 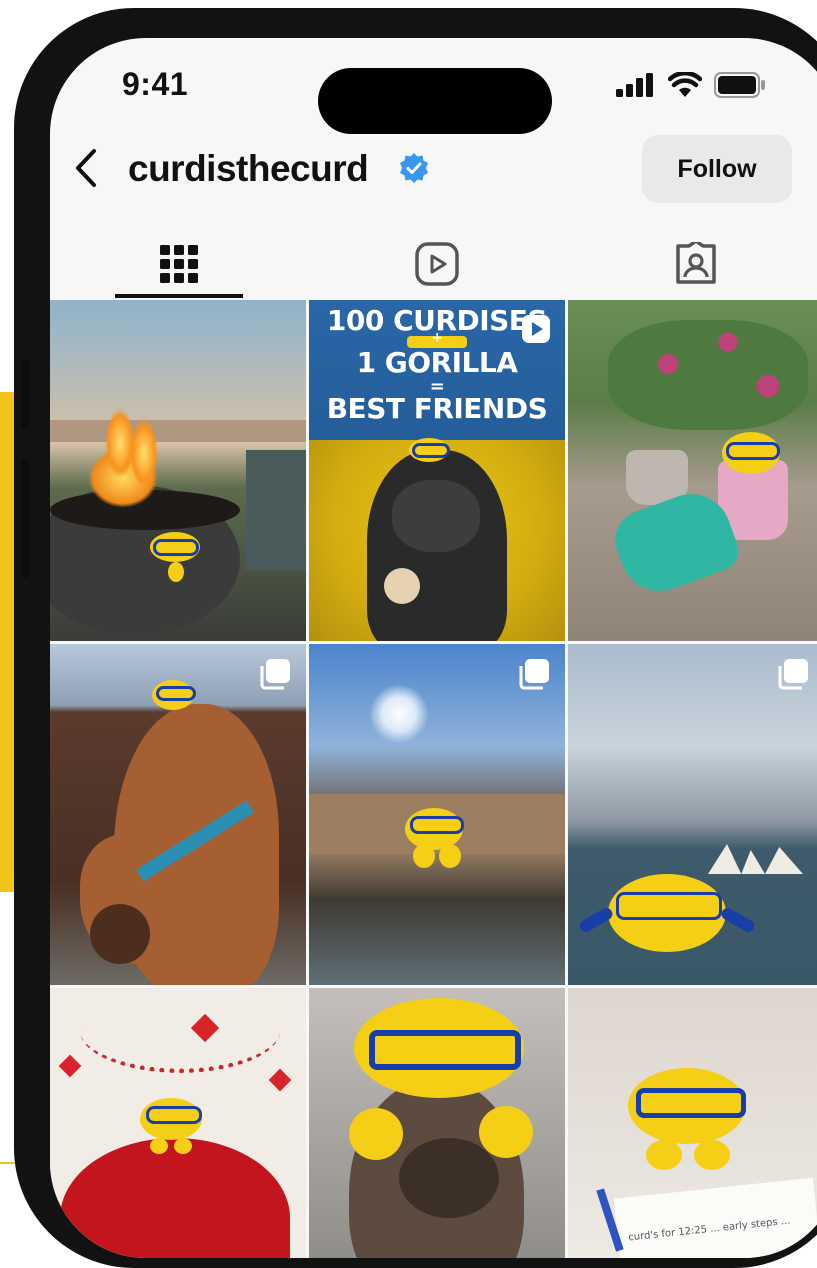 What do you see at coordinates (248, 168) in the screenshot?
I see `profile-username: curdisthecurd` at bounding box center [248, 168].